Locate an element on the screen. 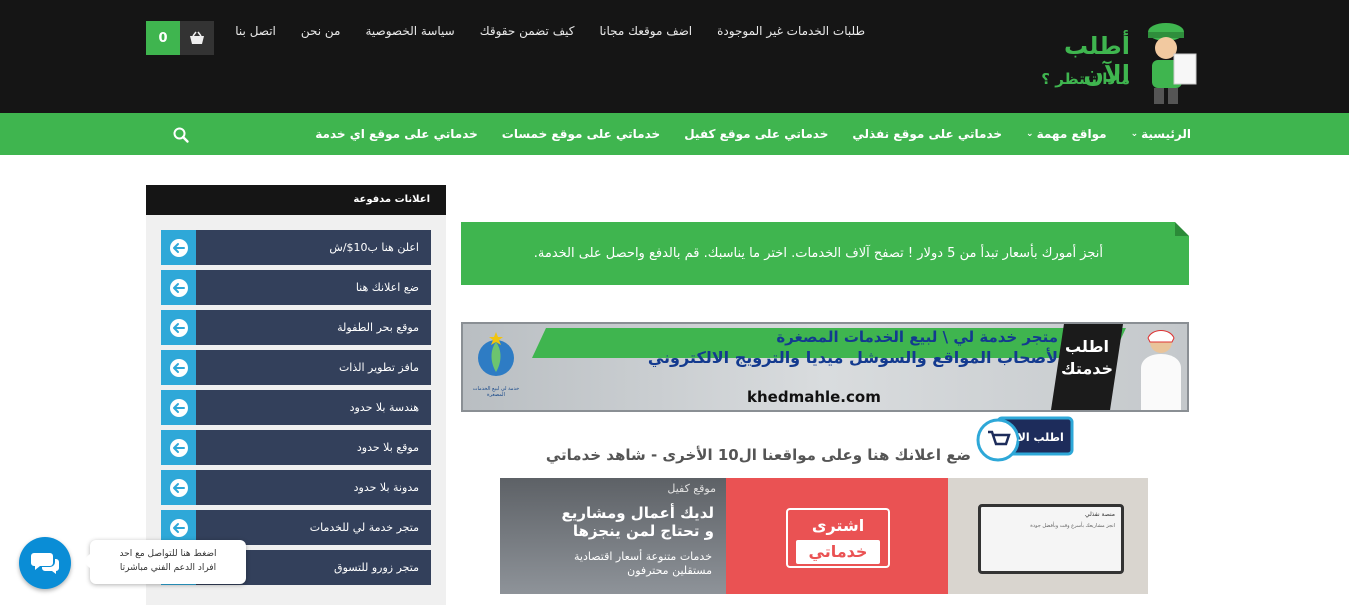 The image size is (1349, 605). person-icon is located at coordinates (1161, 370).